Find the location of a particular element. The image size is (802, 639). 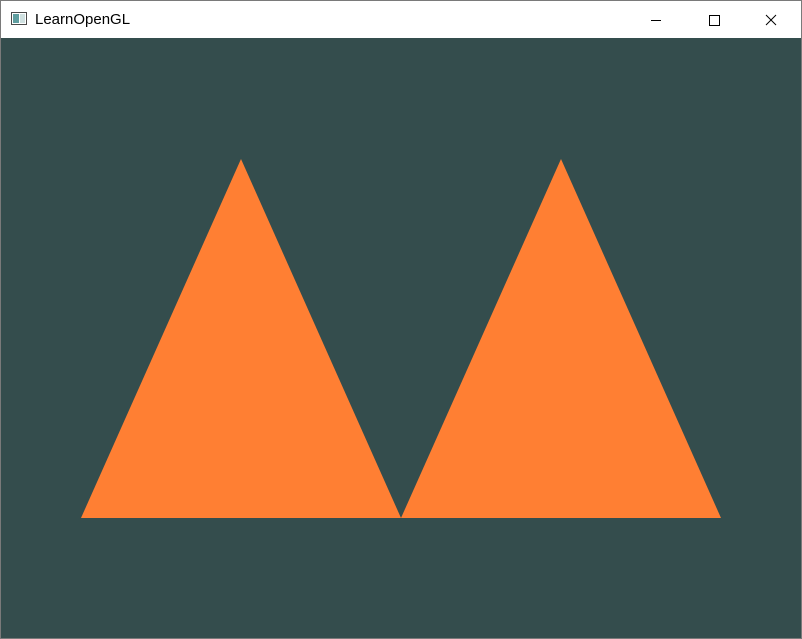

maximize-button is located at coordinates (714, 19).